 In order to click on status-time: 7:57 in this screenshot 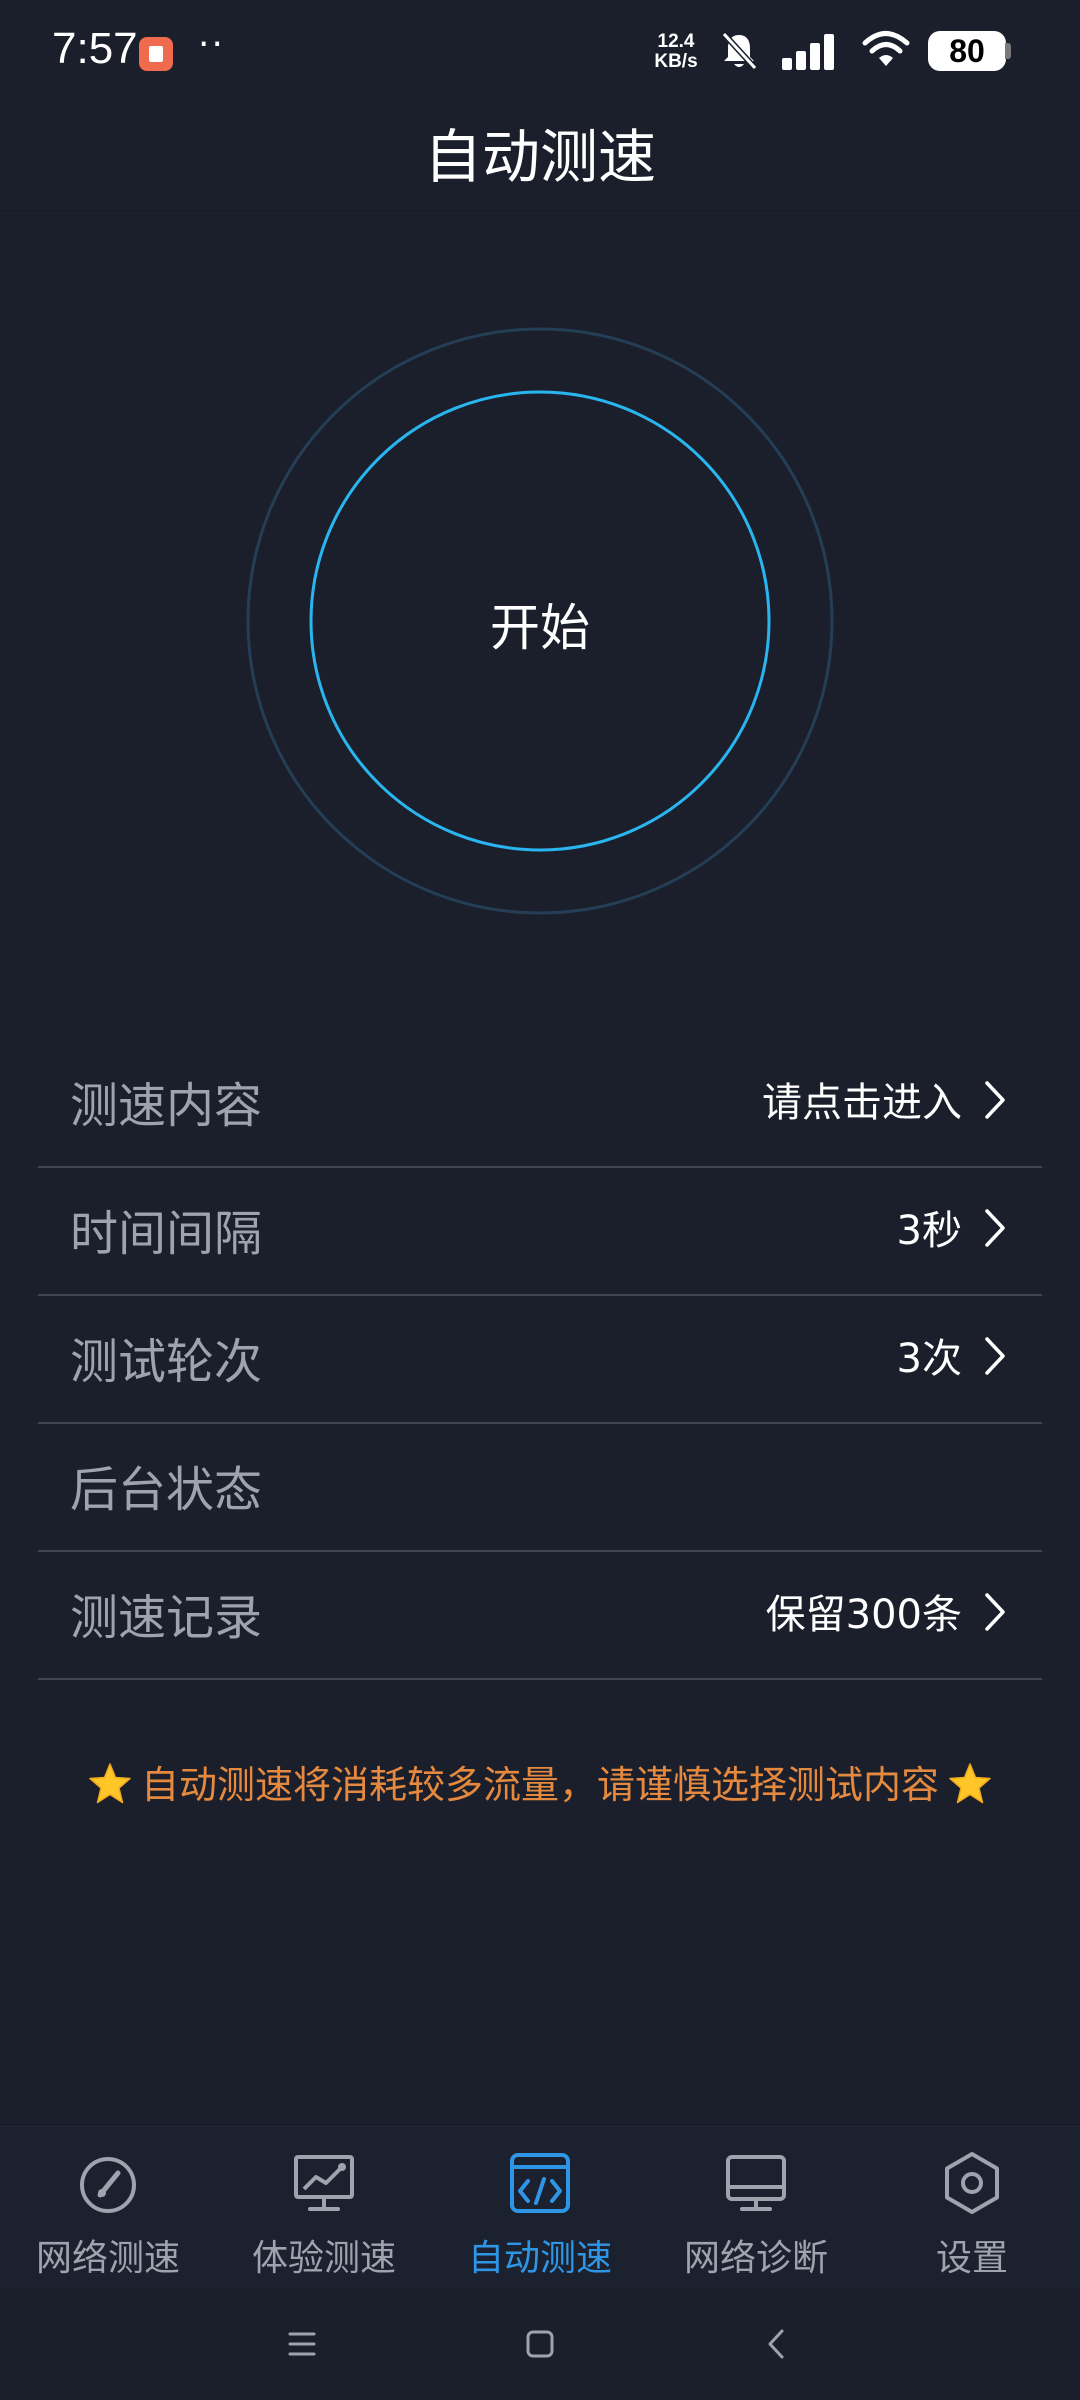, I will do `click(95, 48)`.